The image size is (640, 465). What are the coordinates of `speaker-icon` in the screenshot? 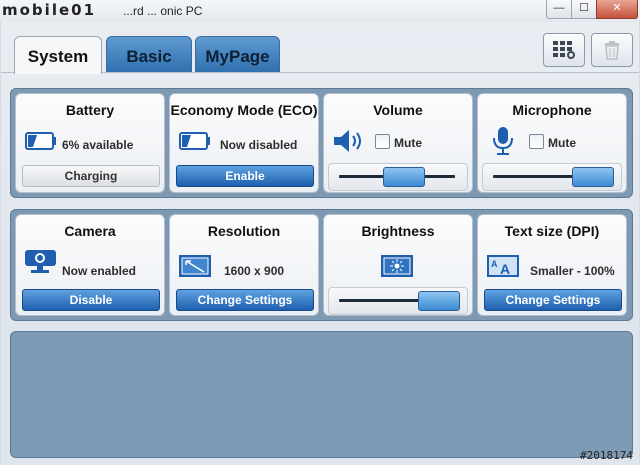 It's located at (349, 141).